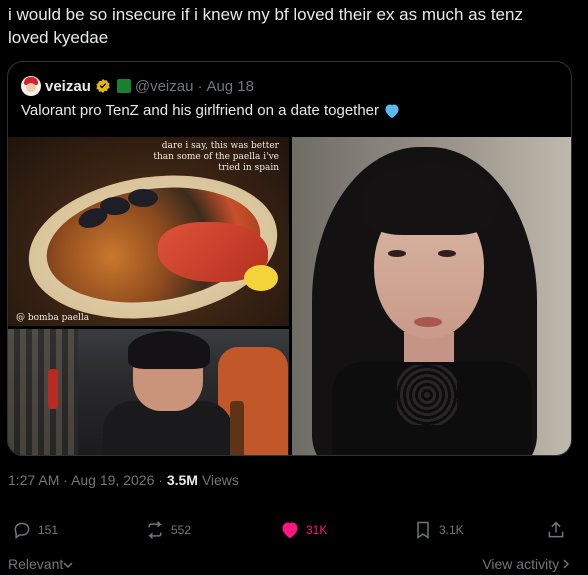  What do you see at coordinates (392, 110) in the screenshot?
I see `blue-heart-icon` at bounding box center [392, 110].